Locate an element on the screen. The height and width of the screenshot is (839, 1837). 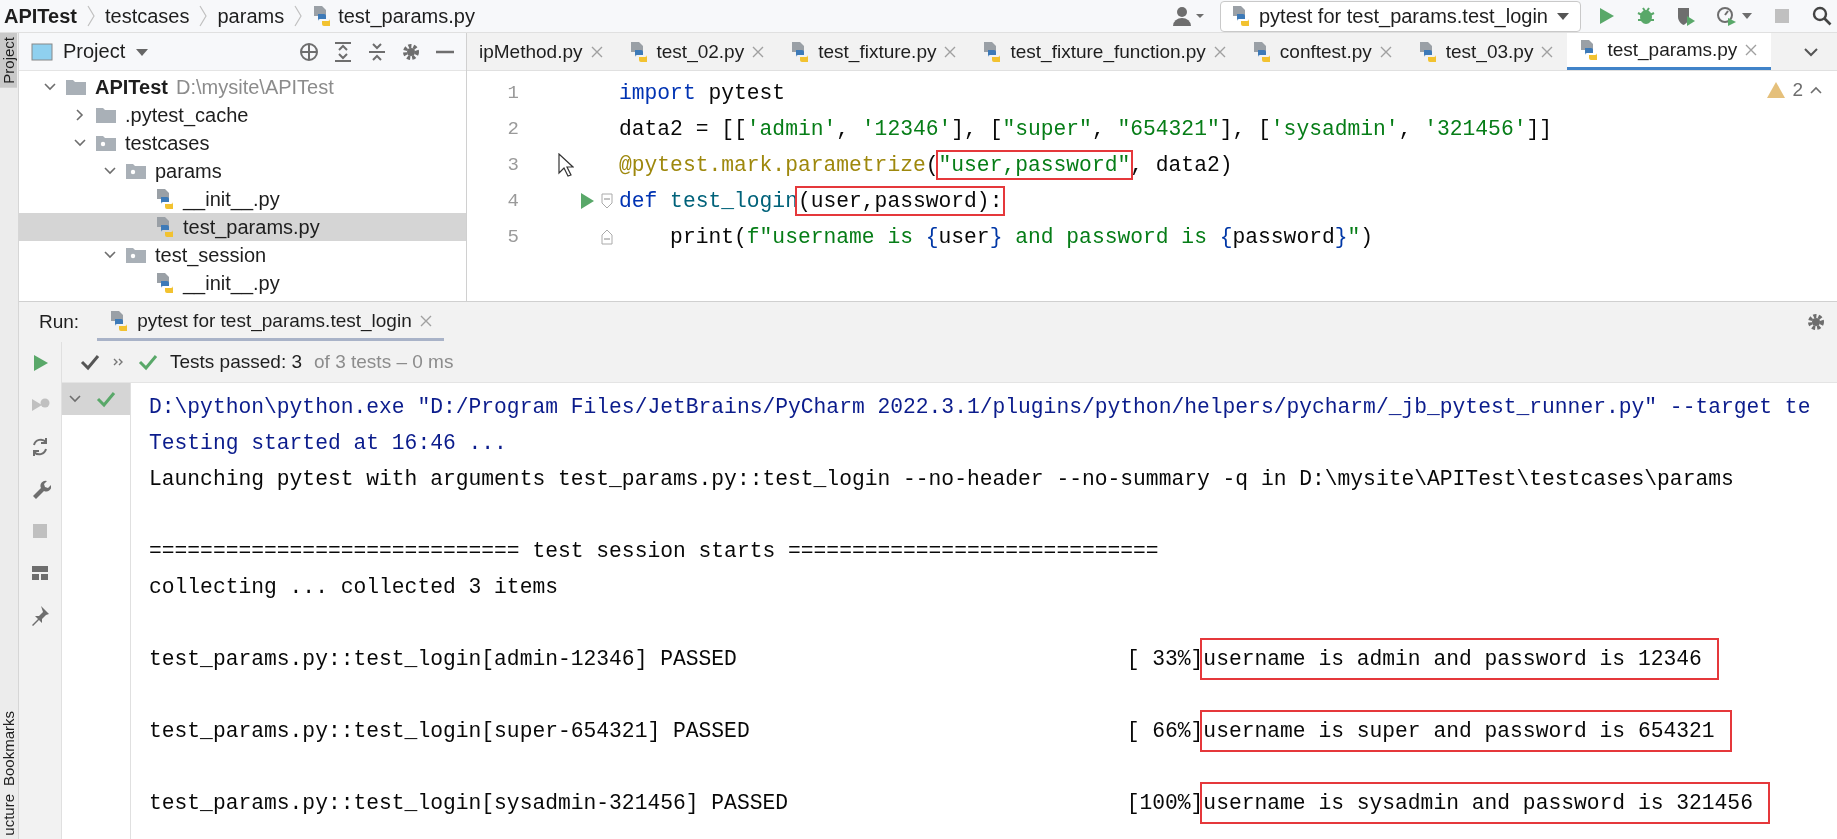
warning-count: 2 is located at coordinates (1797, 90).